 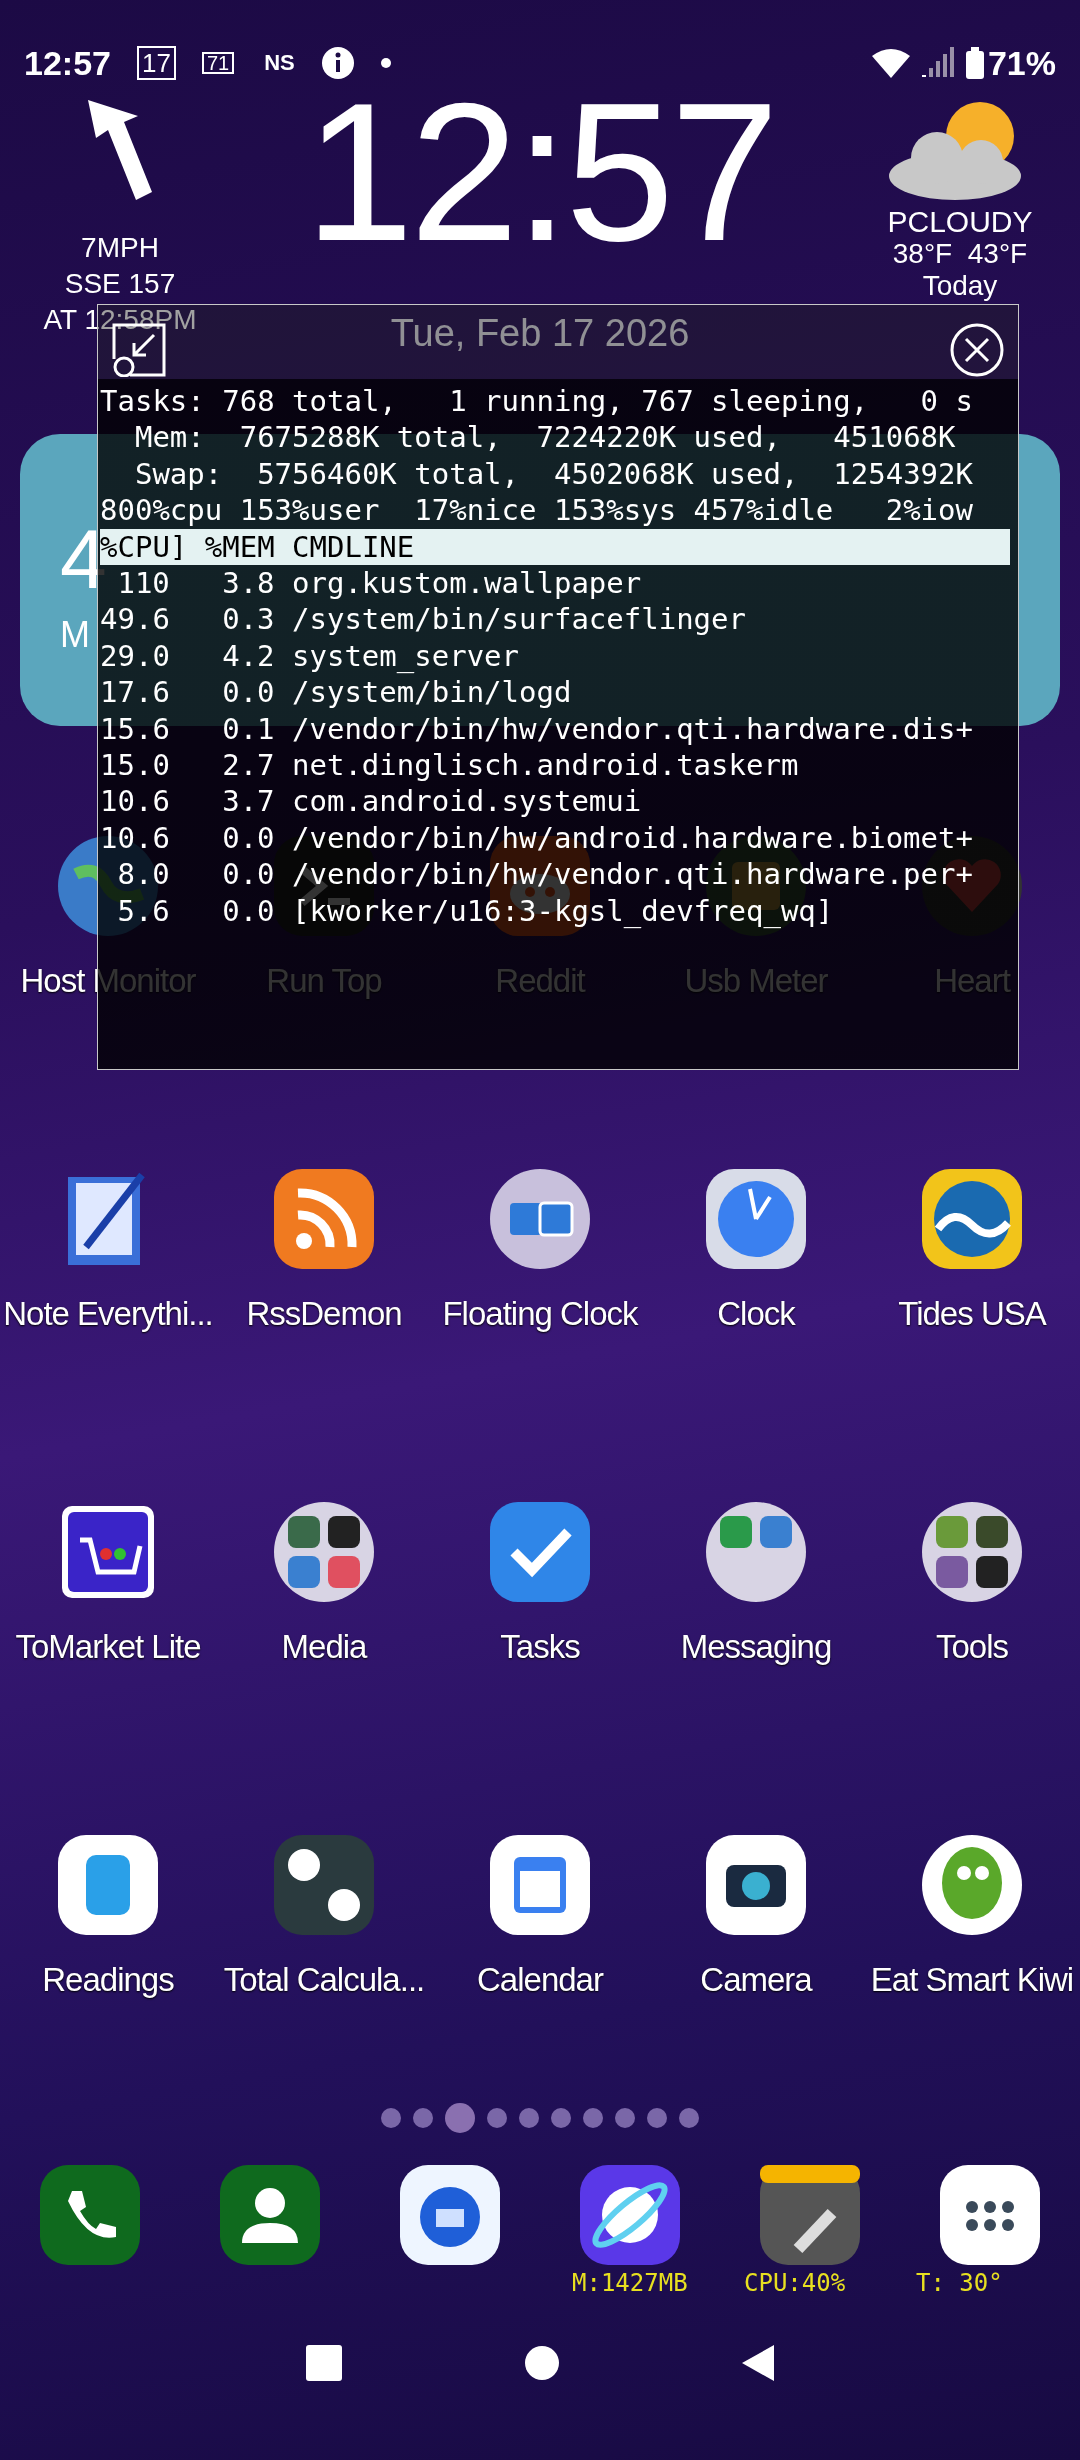 What do you see at coordinates (990, 2215) in the screenshot?
I see `apps-grid-icon` at bounding box center [990, 2215].